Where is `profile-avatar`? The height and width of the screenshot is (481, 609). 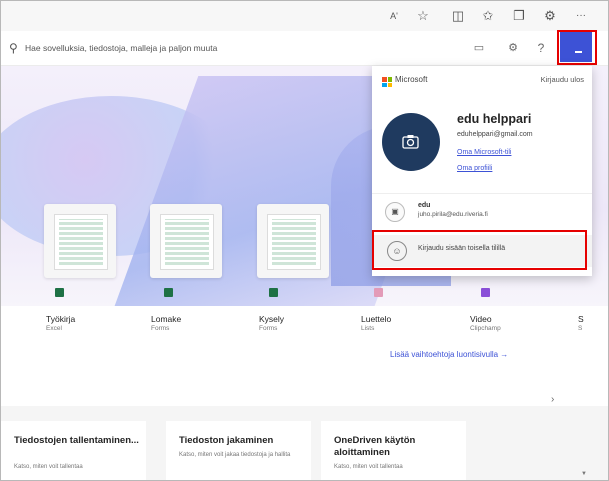
profile-avatar is located at coordinates (411, 142).